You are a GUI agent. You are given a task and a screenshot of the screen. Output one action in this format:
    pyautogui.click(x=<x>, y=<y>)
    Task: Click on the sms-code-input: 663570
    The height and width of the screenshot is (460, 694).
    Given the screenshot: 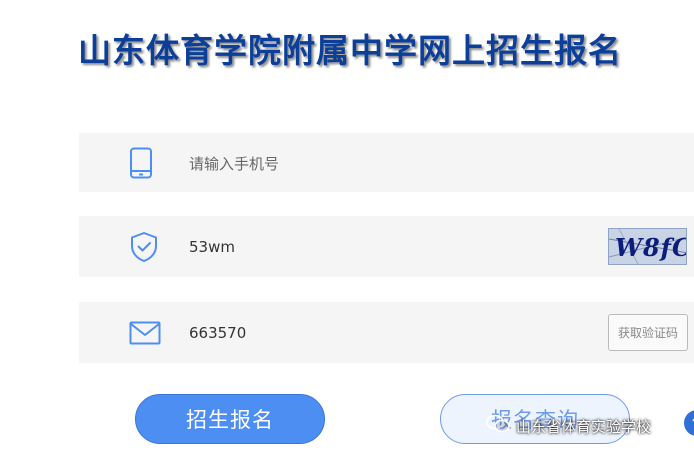 What is the action you would take?
    pyautogui.click(x=217, y=333)
    